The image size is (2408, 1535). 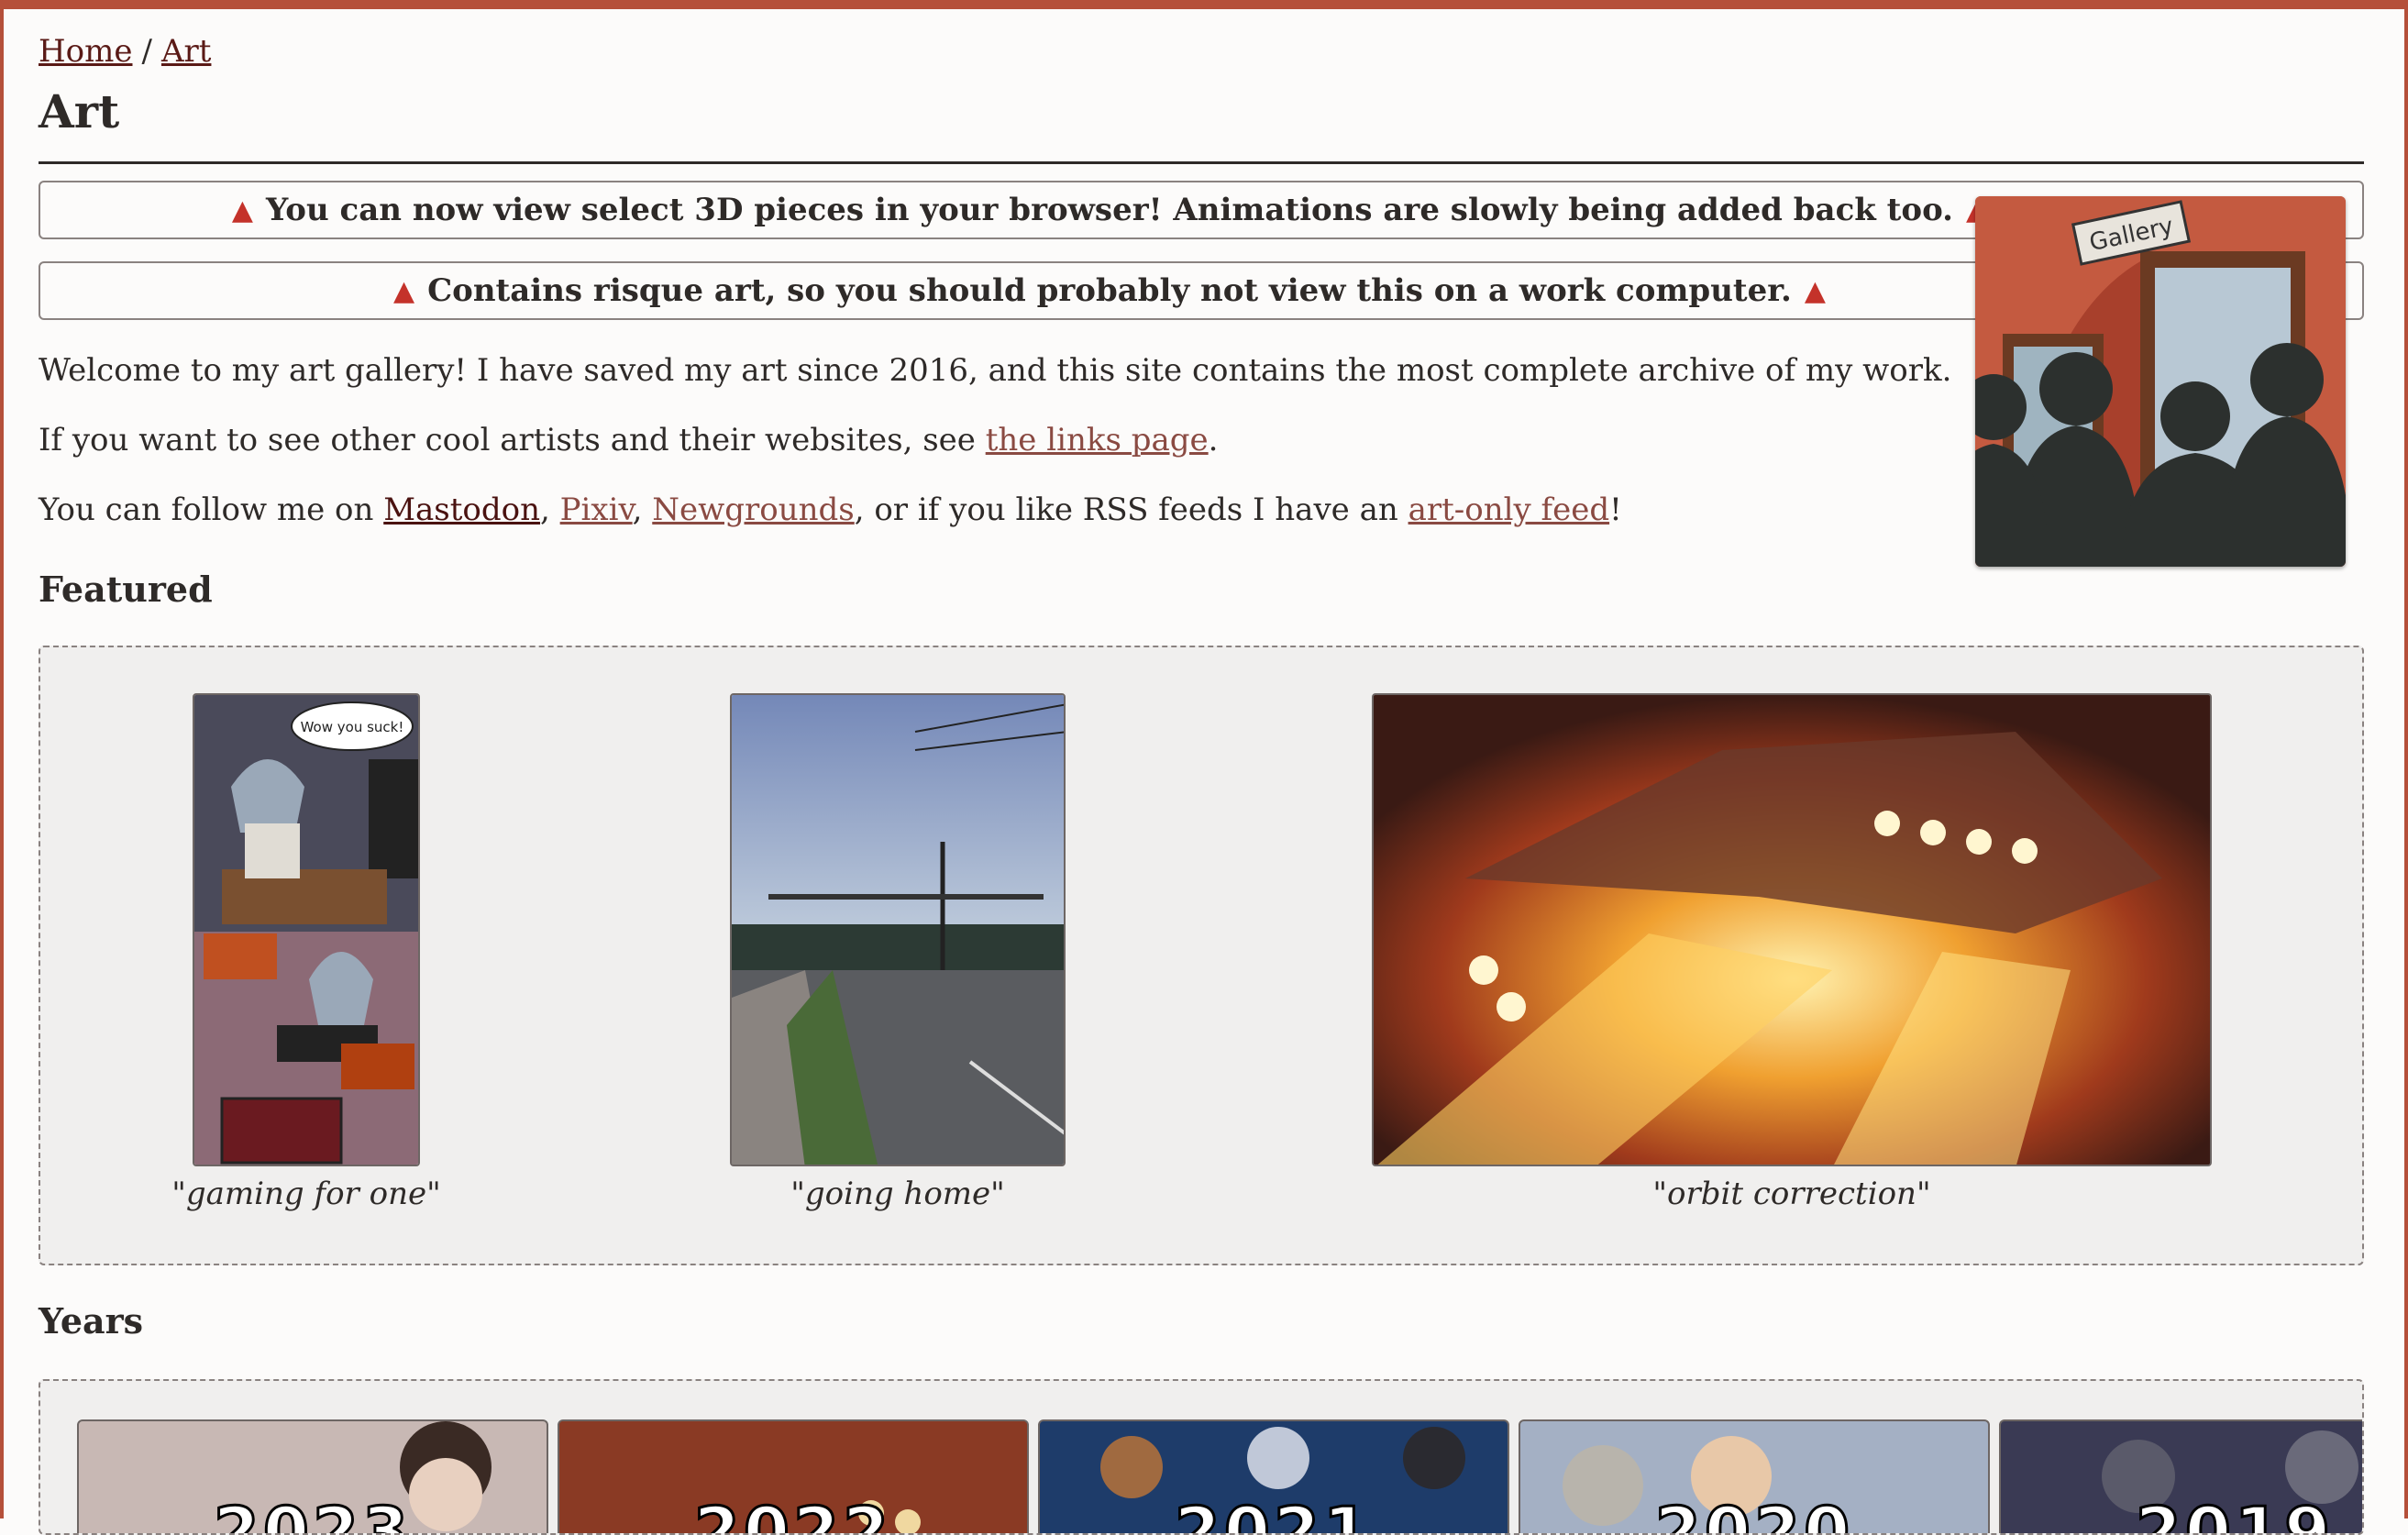 I want to click on year-card-2023: 2023, so click(x=312, y=1477).